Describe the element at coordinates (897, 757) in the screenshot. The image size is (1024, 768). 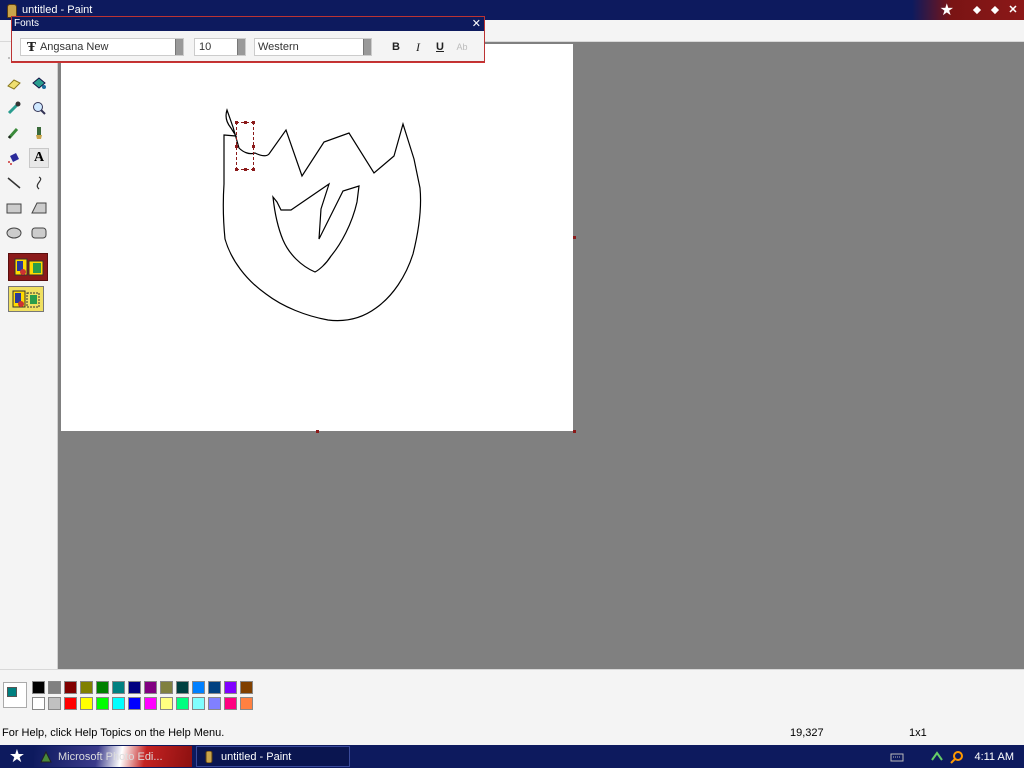
I see `keyboard-icon` at that location.